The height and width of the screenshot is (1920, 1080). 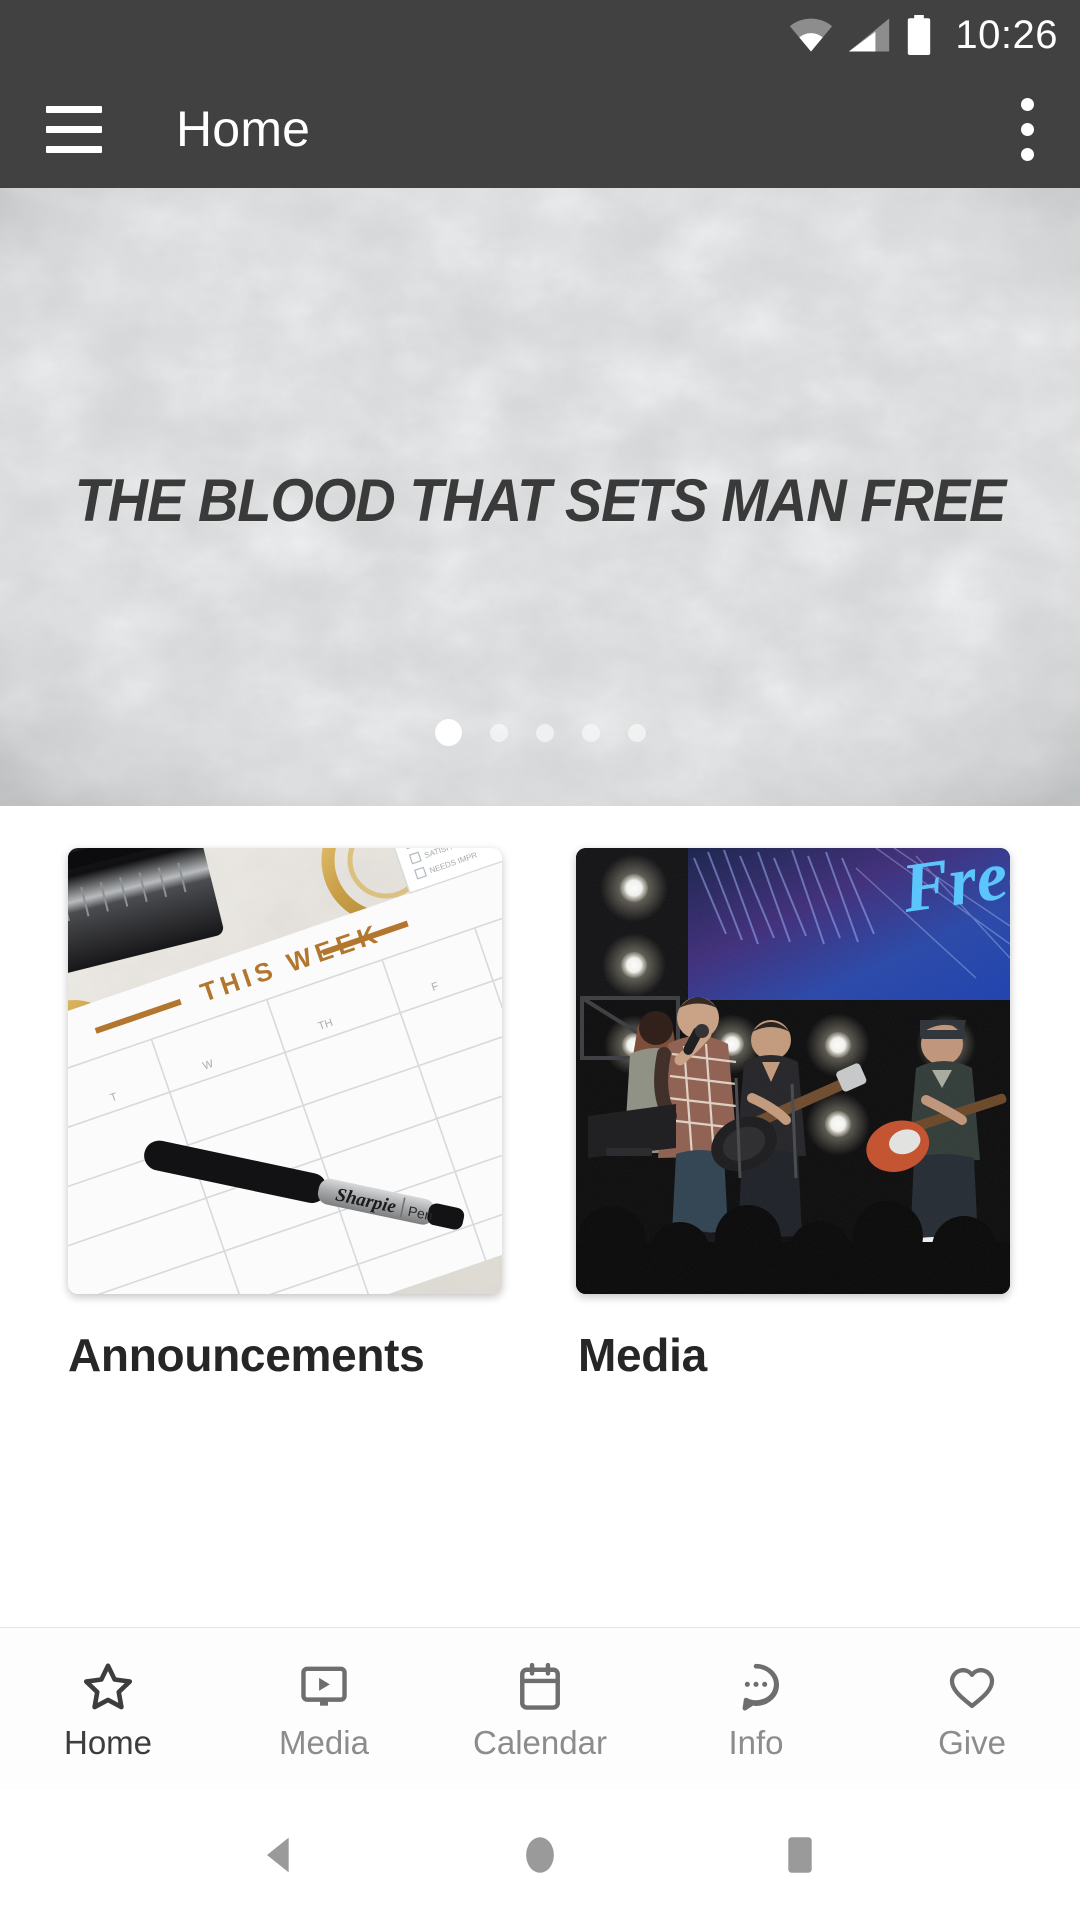 What do you see at coordinates (108, 1687) in the screenshot?
I see `star-icon` at bounding box center [108, 1687].